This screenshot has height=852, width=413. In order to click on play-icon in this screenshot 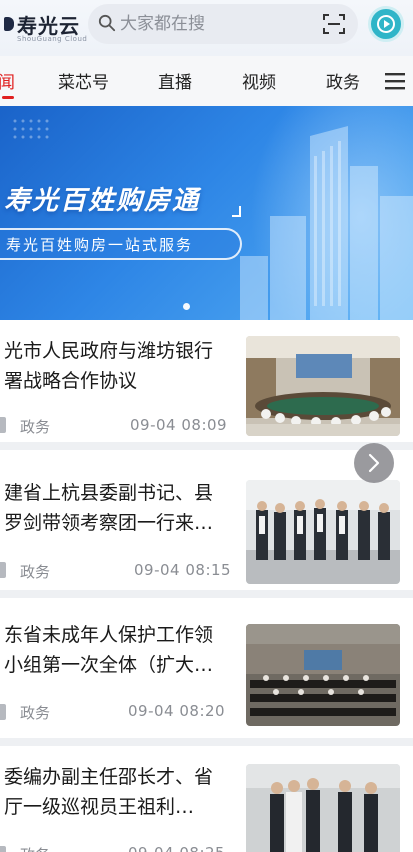, I will do `click(386, 24)`.